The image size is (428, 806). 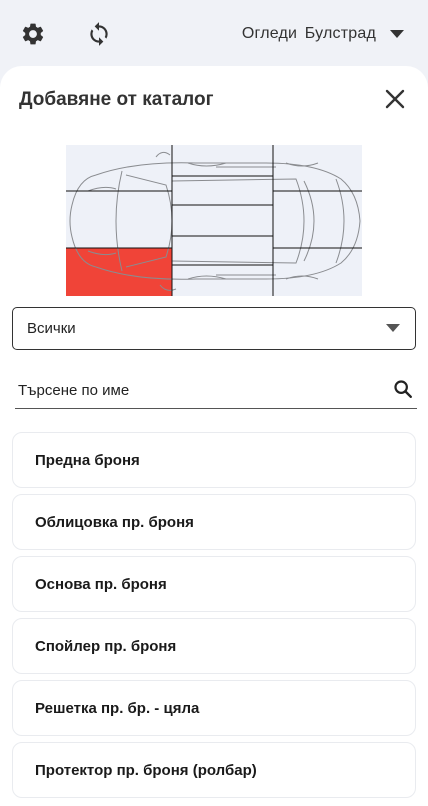 I want to click on list-item-label: Спойлер пр. броня, so click(x=106, y=646).